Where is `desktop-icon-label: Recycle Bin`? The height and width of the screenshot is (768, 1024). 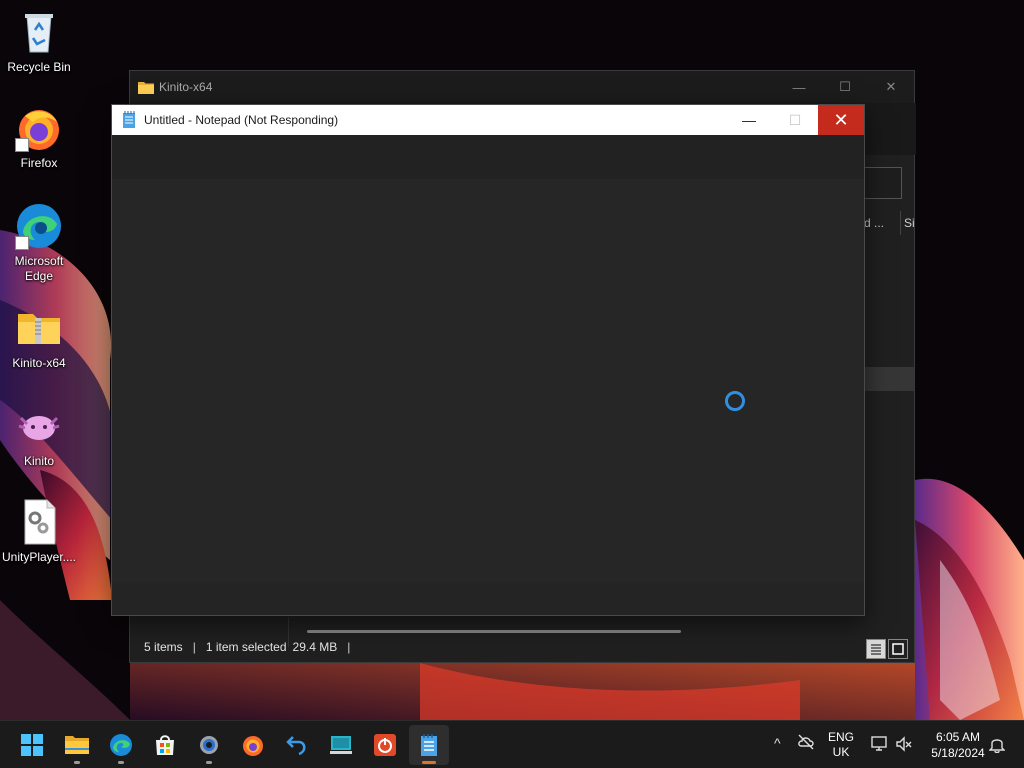 desktop-icon-label: Recycle Bin is located at coordinates (39, 67).